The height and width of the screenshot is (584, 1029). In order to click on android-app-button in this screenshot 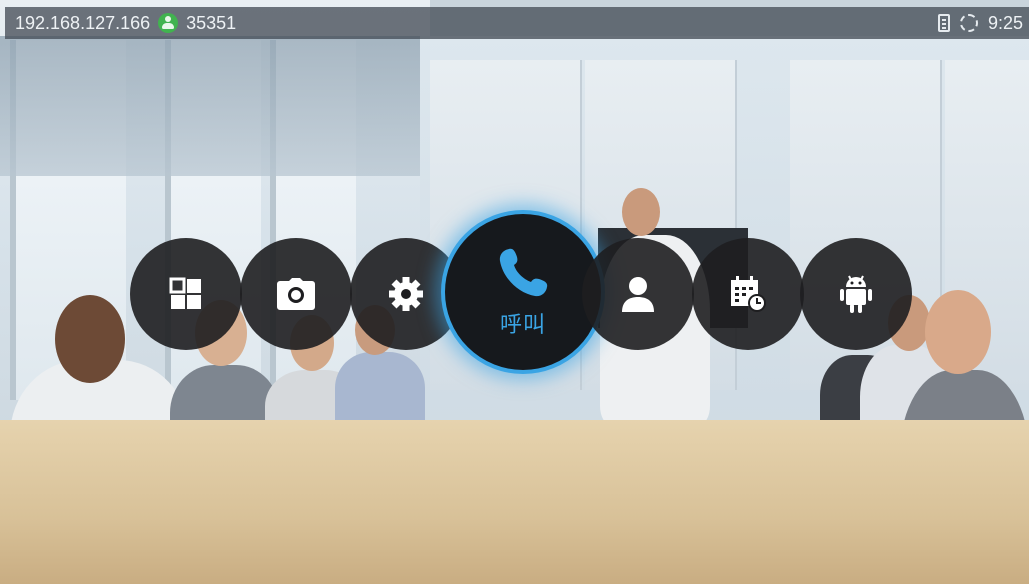, I will do `click(856, 294)`.